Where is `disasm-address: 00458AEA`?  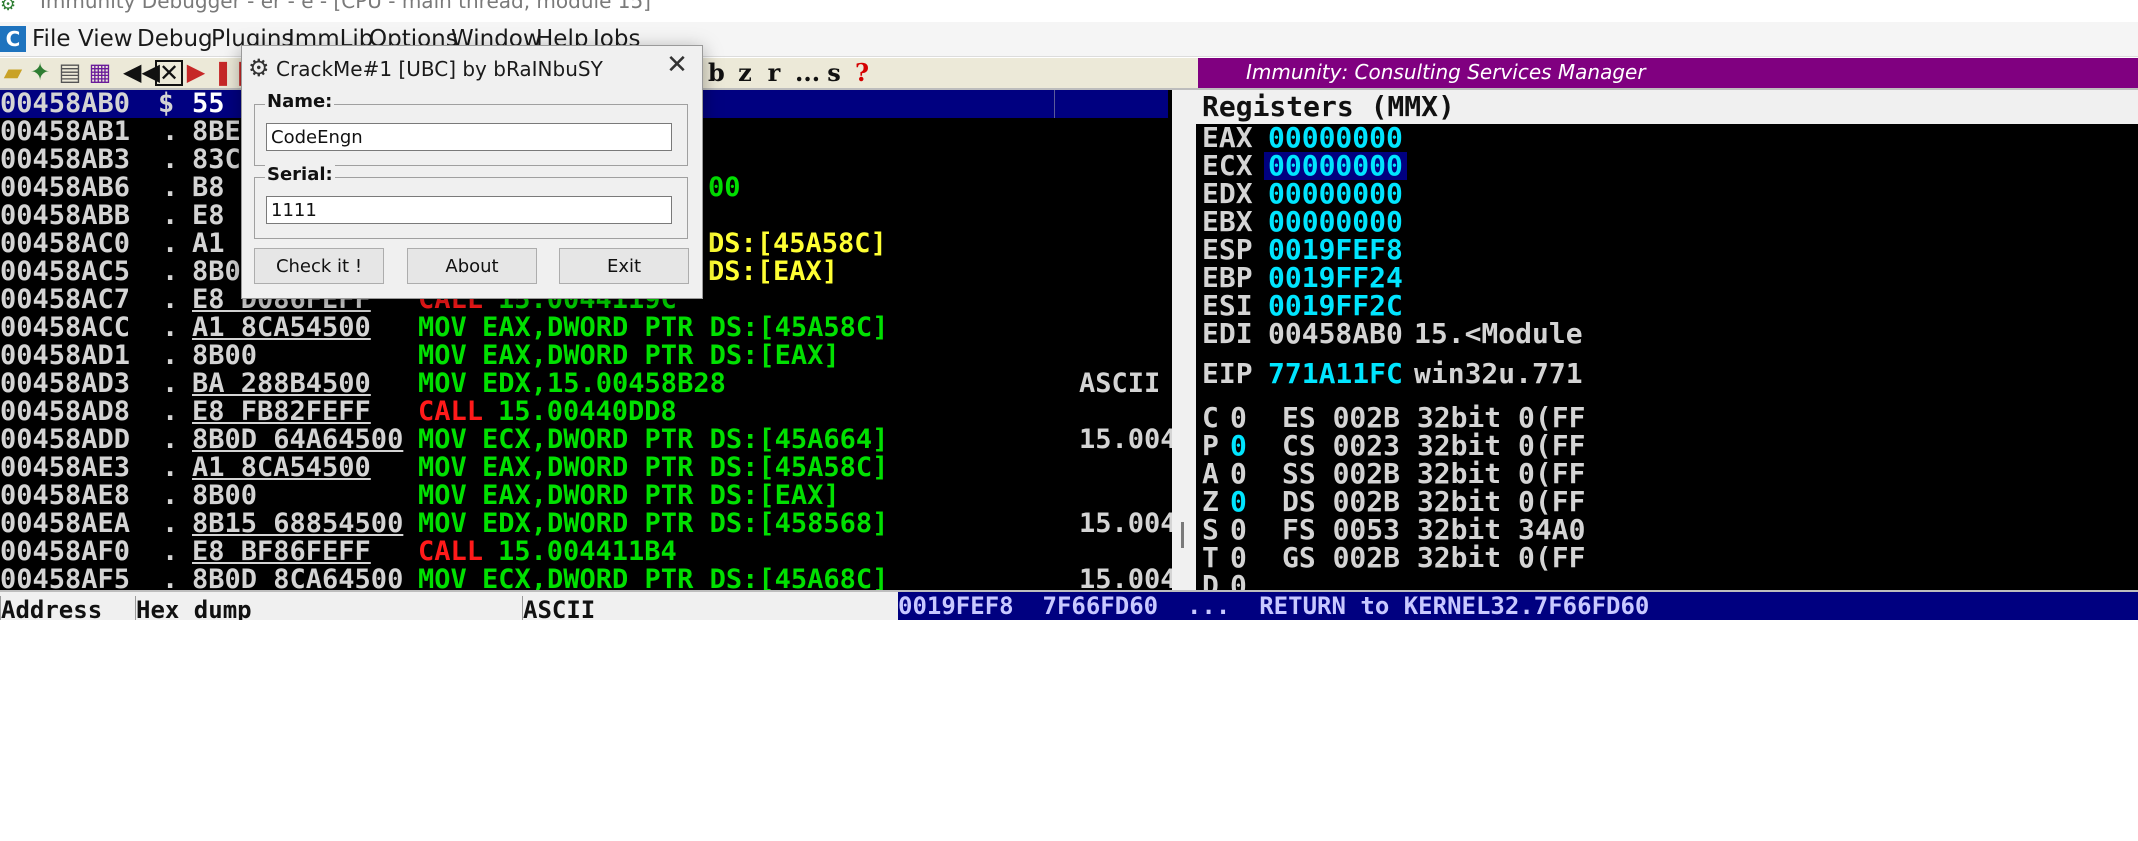
disasm-address: 00458AEA is located at coordinates (65, 523).